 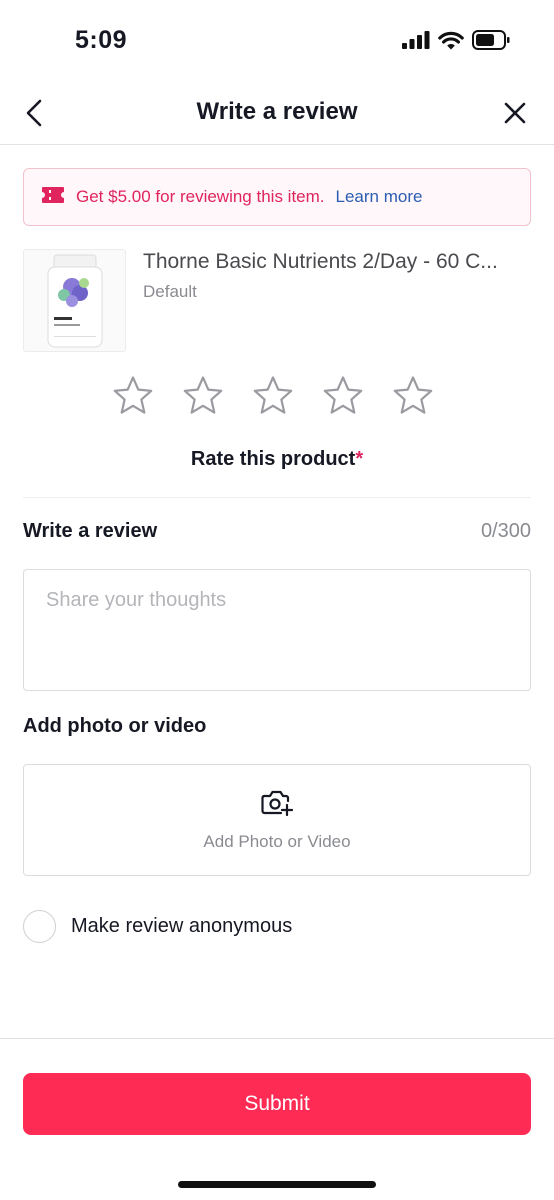 I want to click on promo-text: Get $5.00 for reviewing this item., so click(x=200, y=196).